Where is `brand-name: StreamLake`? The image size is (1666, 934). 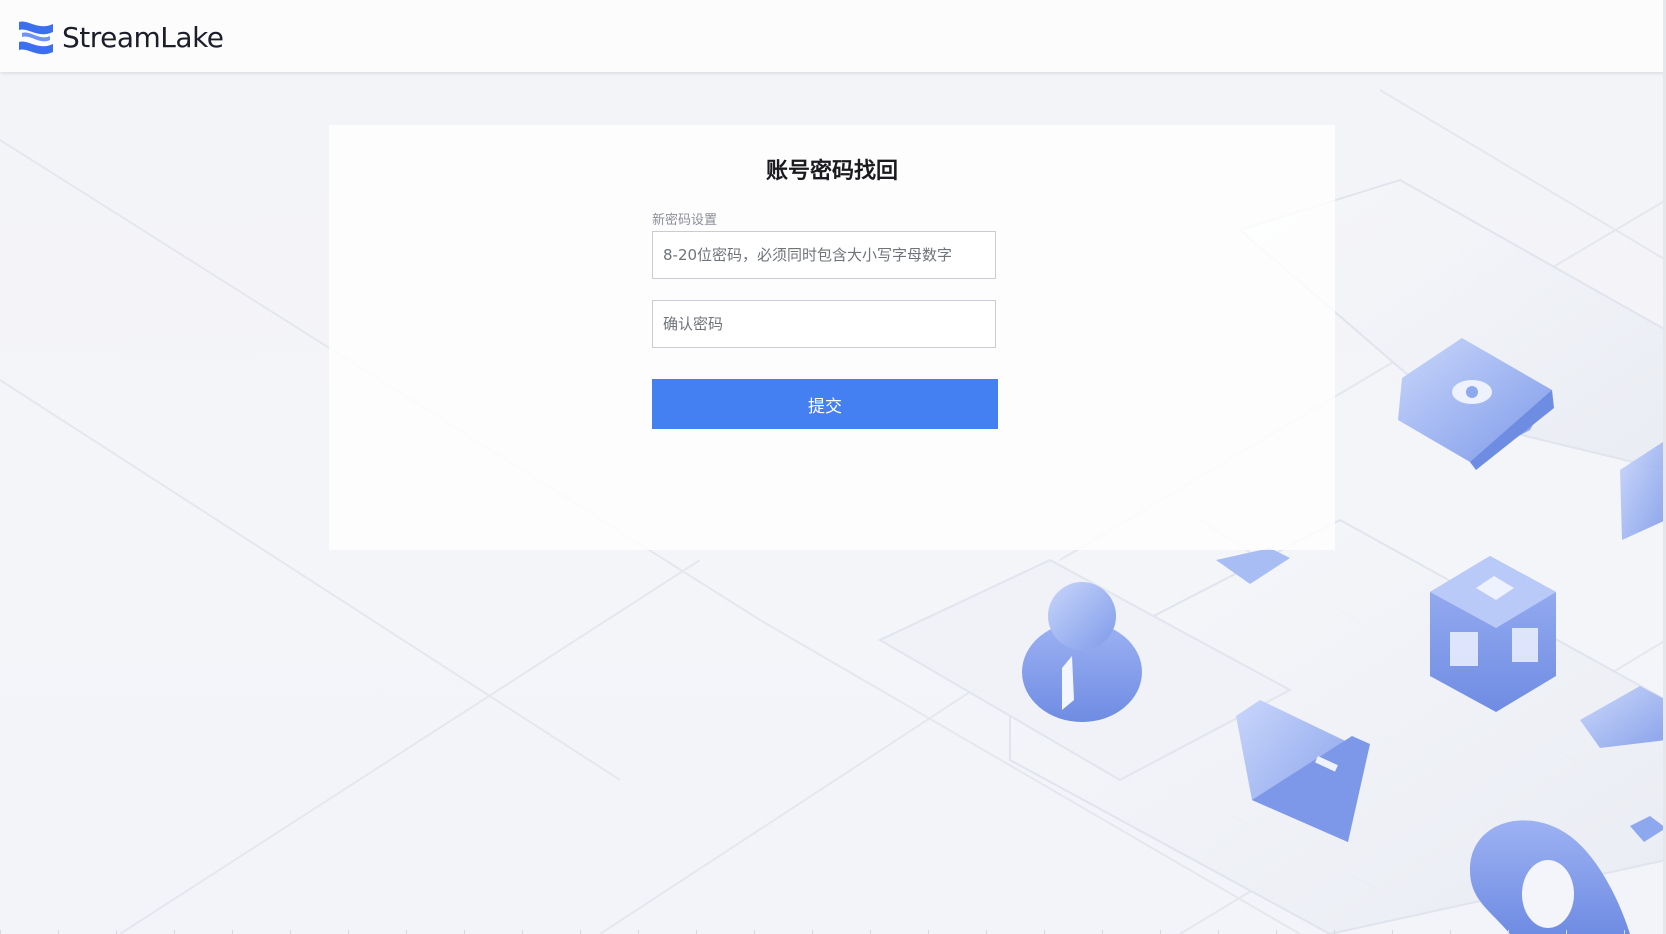
brand-name: StreamLake is located at coordinates (143, 37).